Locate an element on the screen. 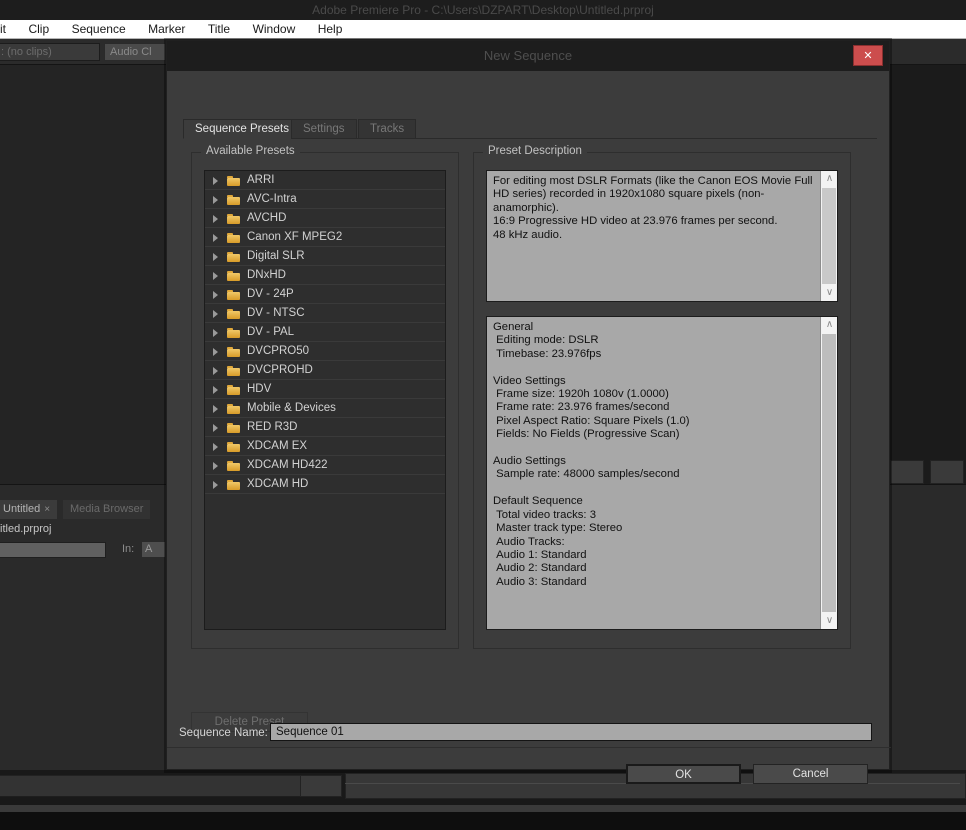 The height and width of the screenshot is (830, 966). preset-tree-item-label: AVC-Intra is located at coordinates (272, 199).